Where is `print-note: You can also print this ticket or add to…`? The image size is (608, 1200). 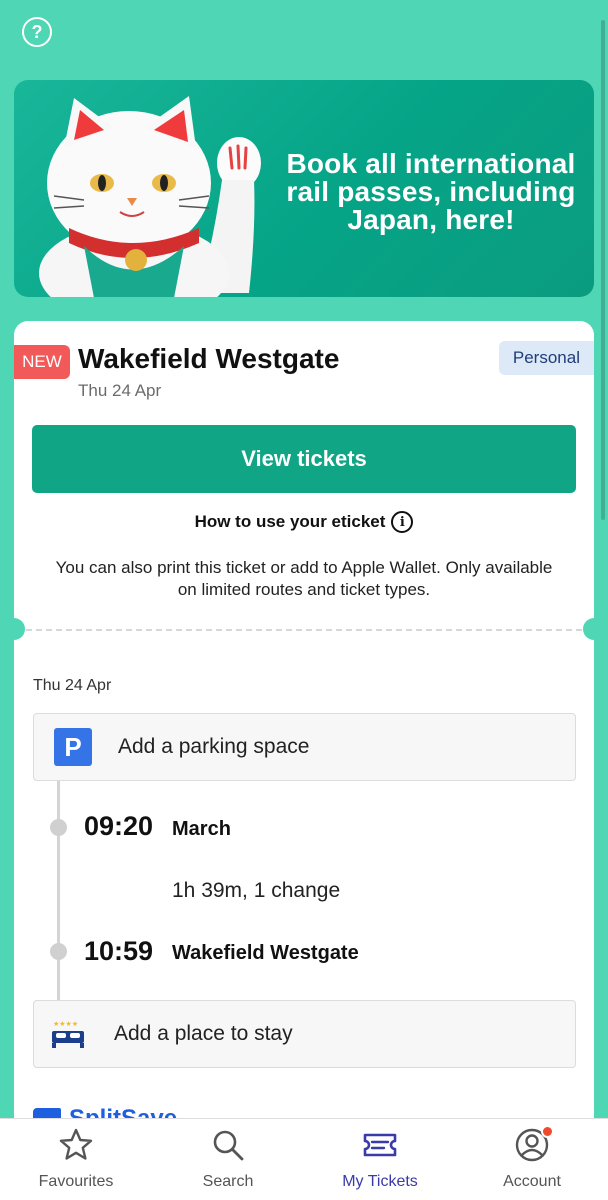
print-note: You can also print this ticket or add to… is located at coordinates (304, 578).